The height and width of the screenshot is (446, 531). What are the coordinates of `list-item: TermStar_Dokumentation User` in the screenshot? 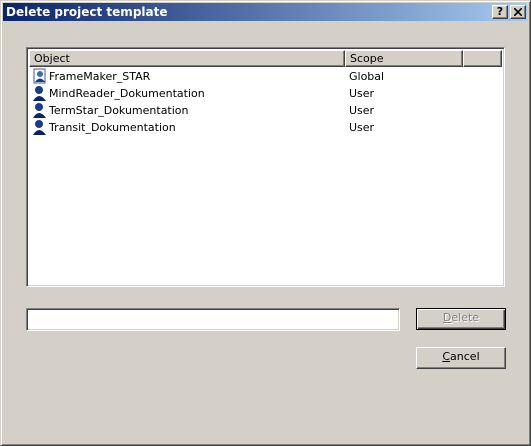 It's located at (265, 110).